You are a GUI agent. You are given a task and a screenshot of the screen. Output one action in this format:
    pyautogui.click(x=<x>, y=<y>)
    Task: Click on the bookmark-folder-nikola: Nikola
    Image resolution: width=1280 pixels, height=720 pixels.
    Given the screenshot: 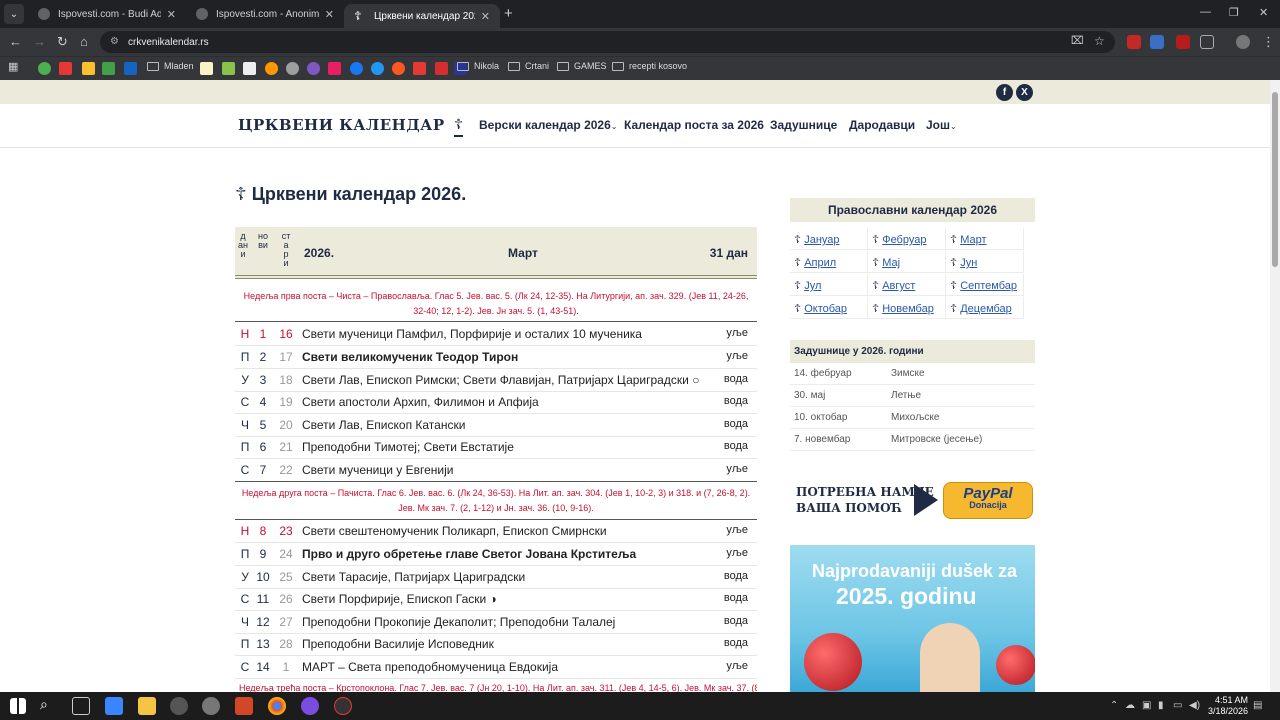 What is the action you would take?
    pyautogui.click(x=478, y=66)
    